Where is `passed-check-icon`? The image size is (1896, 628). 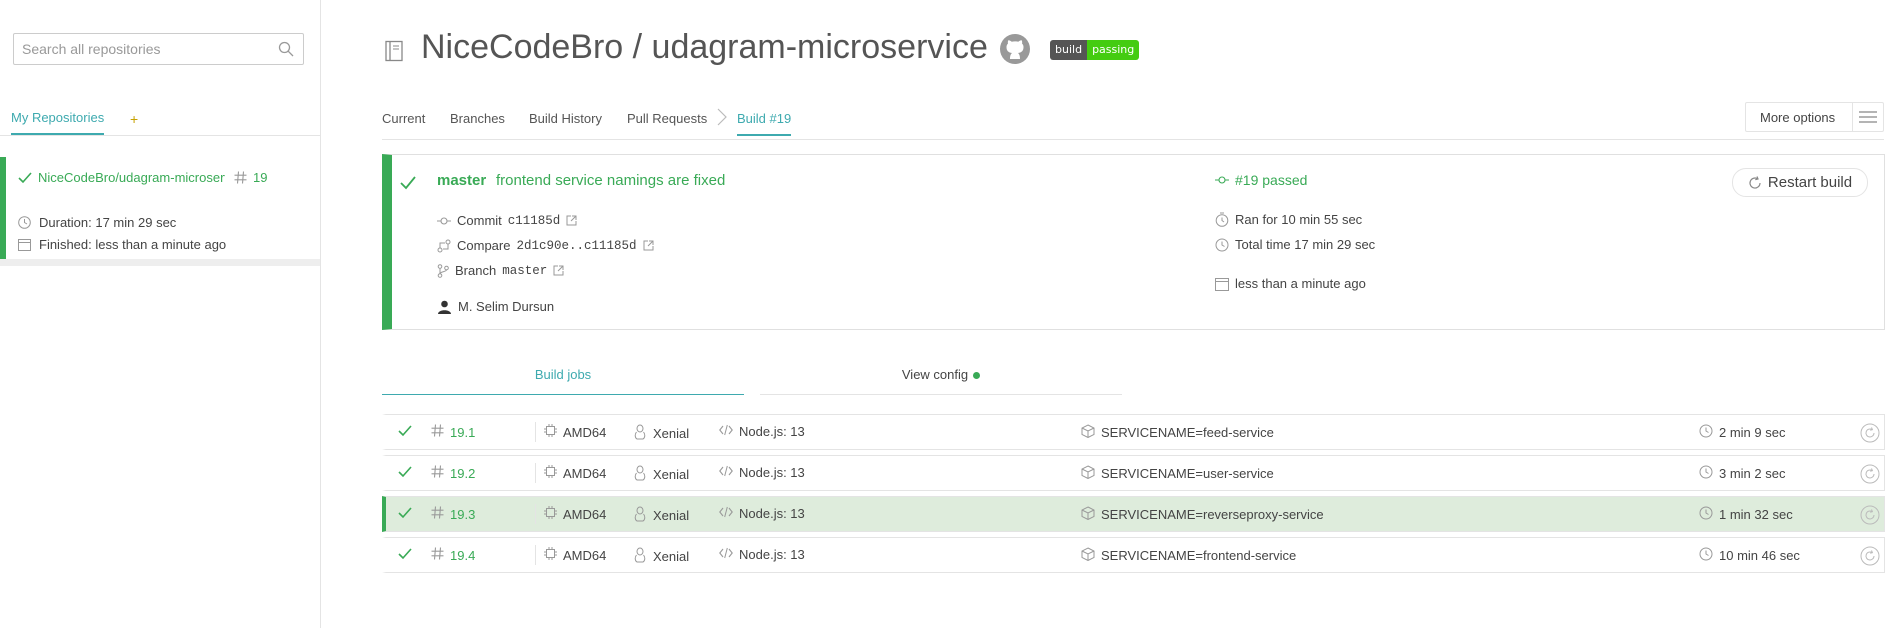 passed-check-icon is located at coordinates (408, 184).